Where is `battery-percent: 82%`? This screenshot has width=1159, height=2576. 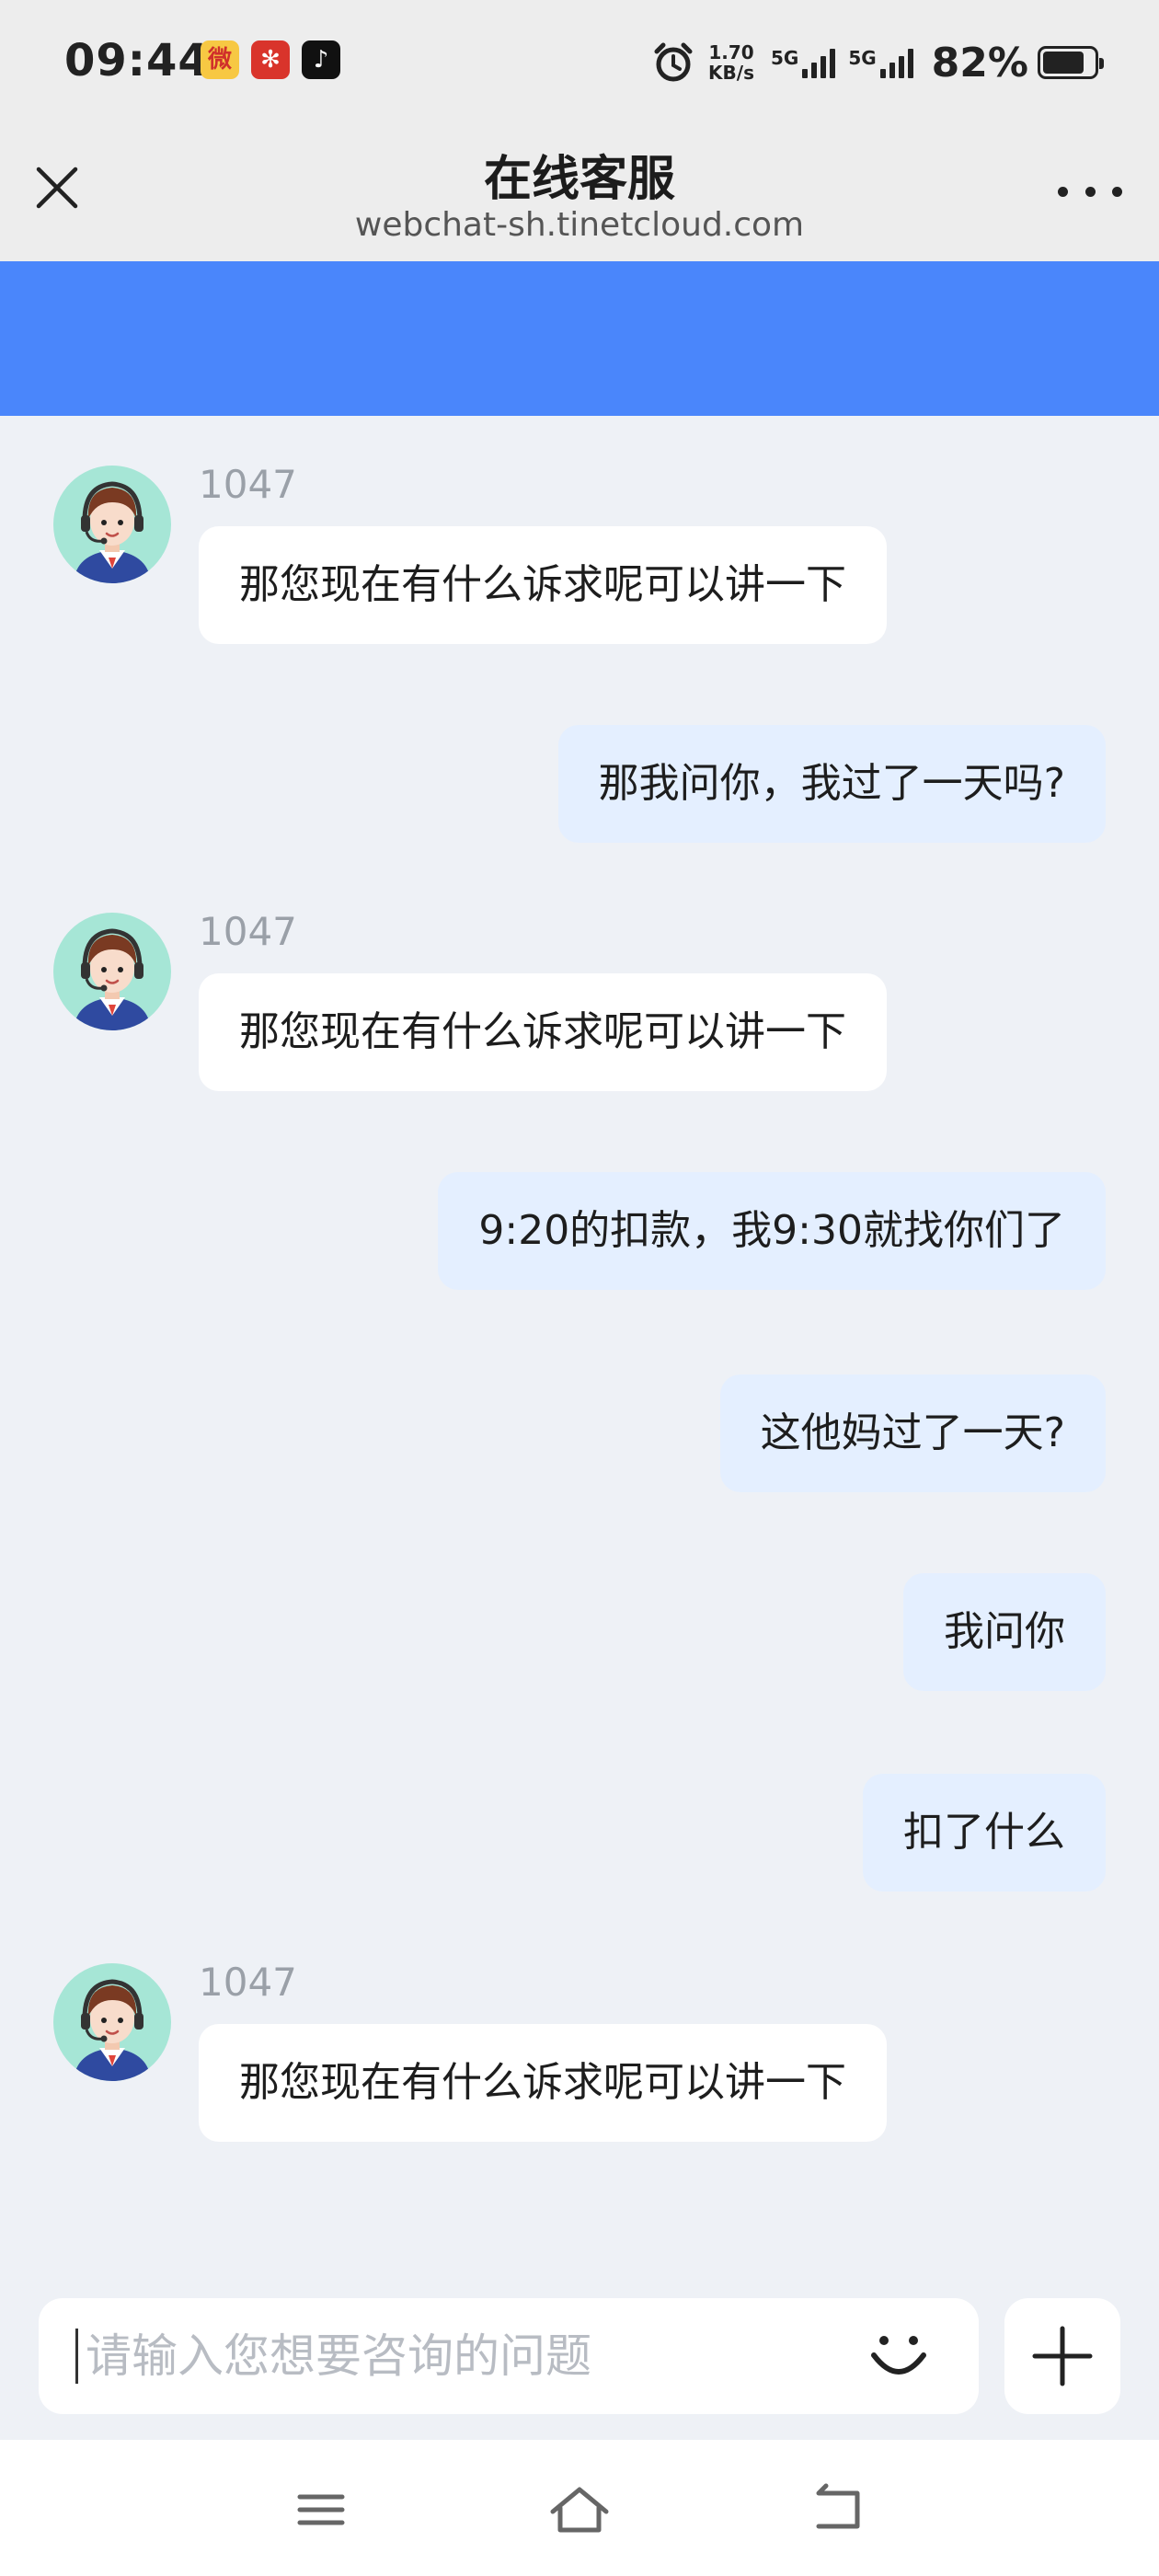 battery-percent: 82% is located at coordinates (979, 62).